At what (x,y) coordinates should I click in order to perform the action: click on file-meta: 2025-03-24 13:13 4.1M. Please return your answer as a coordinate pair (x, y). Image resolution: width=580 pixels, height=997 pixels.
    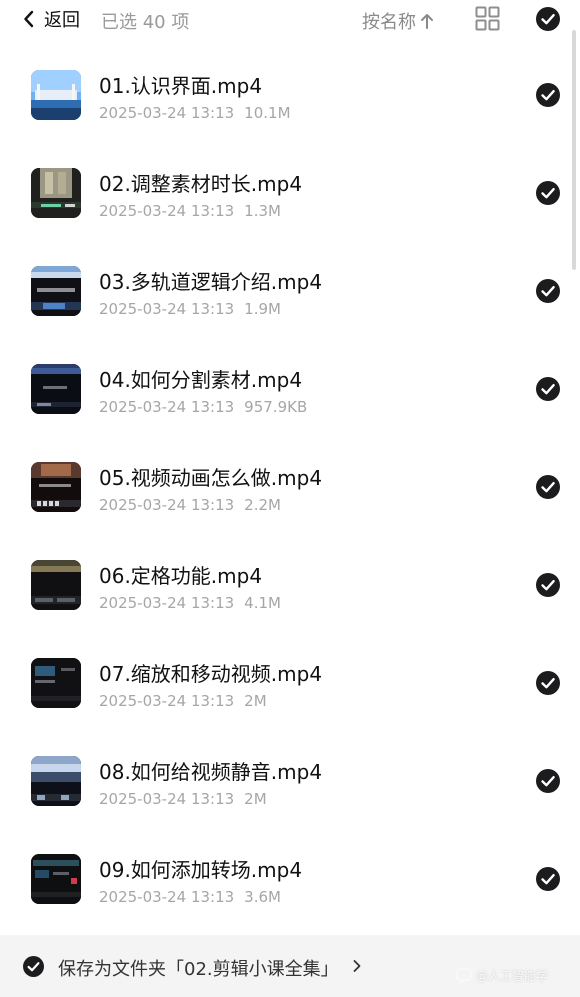
    Looking at the image, I should click on (190, 603).